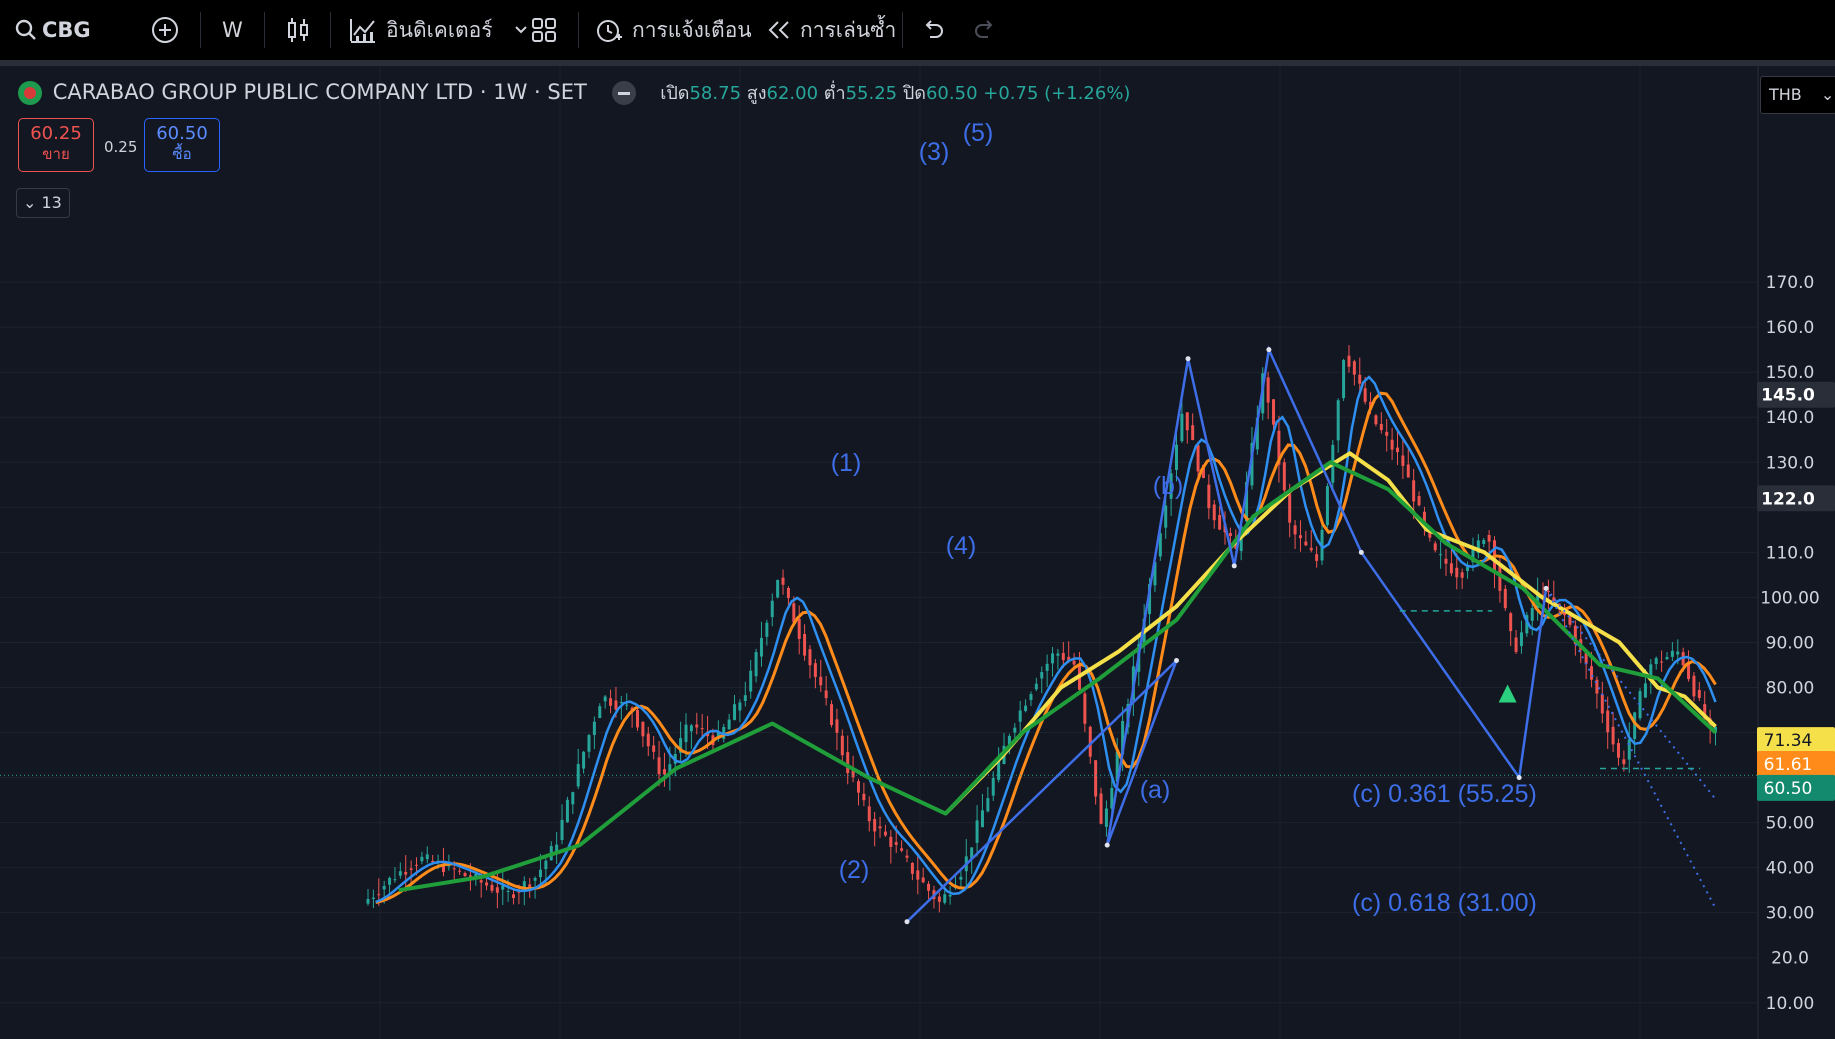 Image resolution: width=1835 pixels, height=1039 pixels. Describe the element at coordinates (1790, 959) in the screenshot. I see `price-axis-tick: 20.0` at that location.